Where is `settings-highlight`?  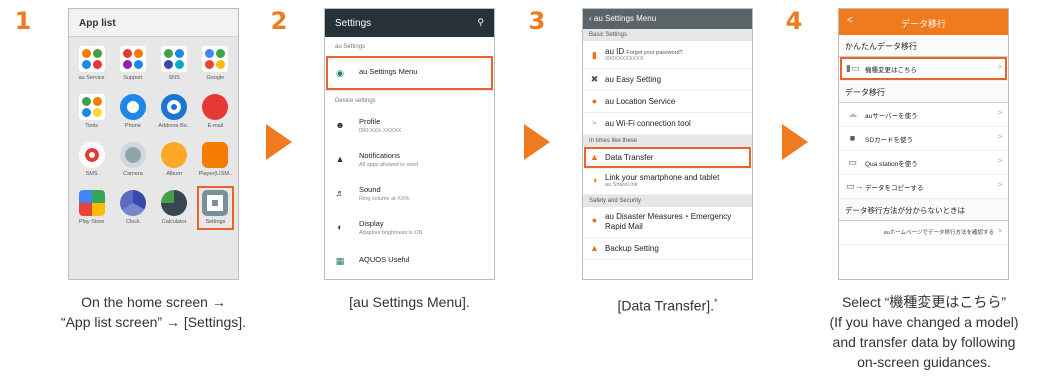 settings-highlight is located at coordinates (215, 208).